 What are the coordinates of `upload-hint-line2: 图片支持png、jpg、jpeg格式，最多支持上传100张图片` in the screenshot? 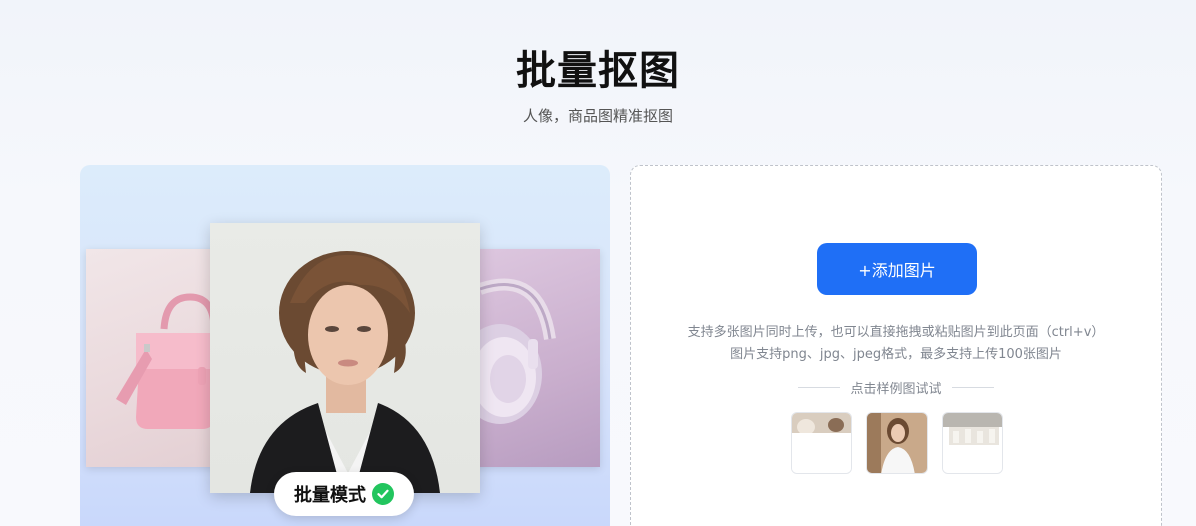 It's located at (896, 354).